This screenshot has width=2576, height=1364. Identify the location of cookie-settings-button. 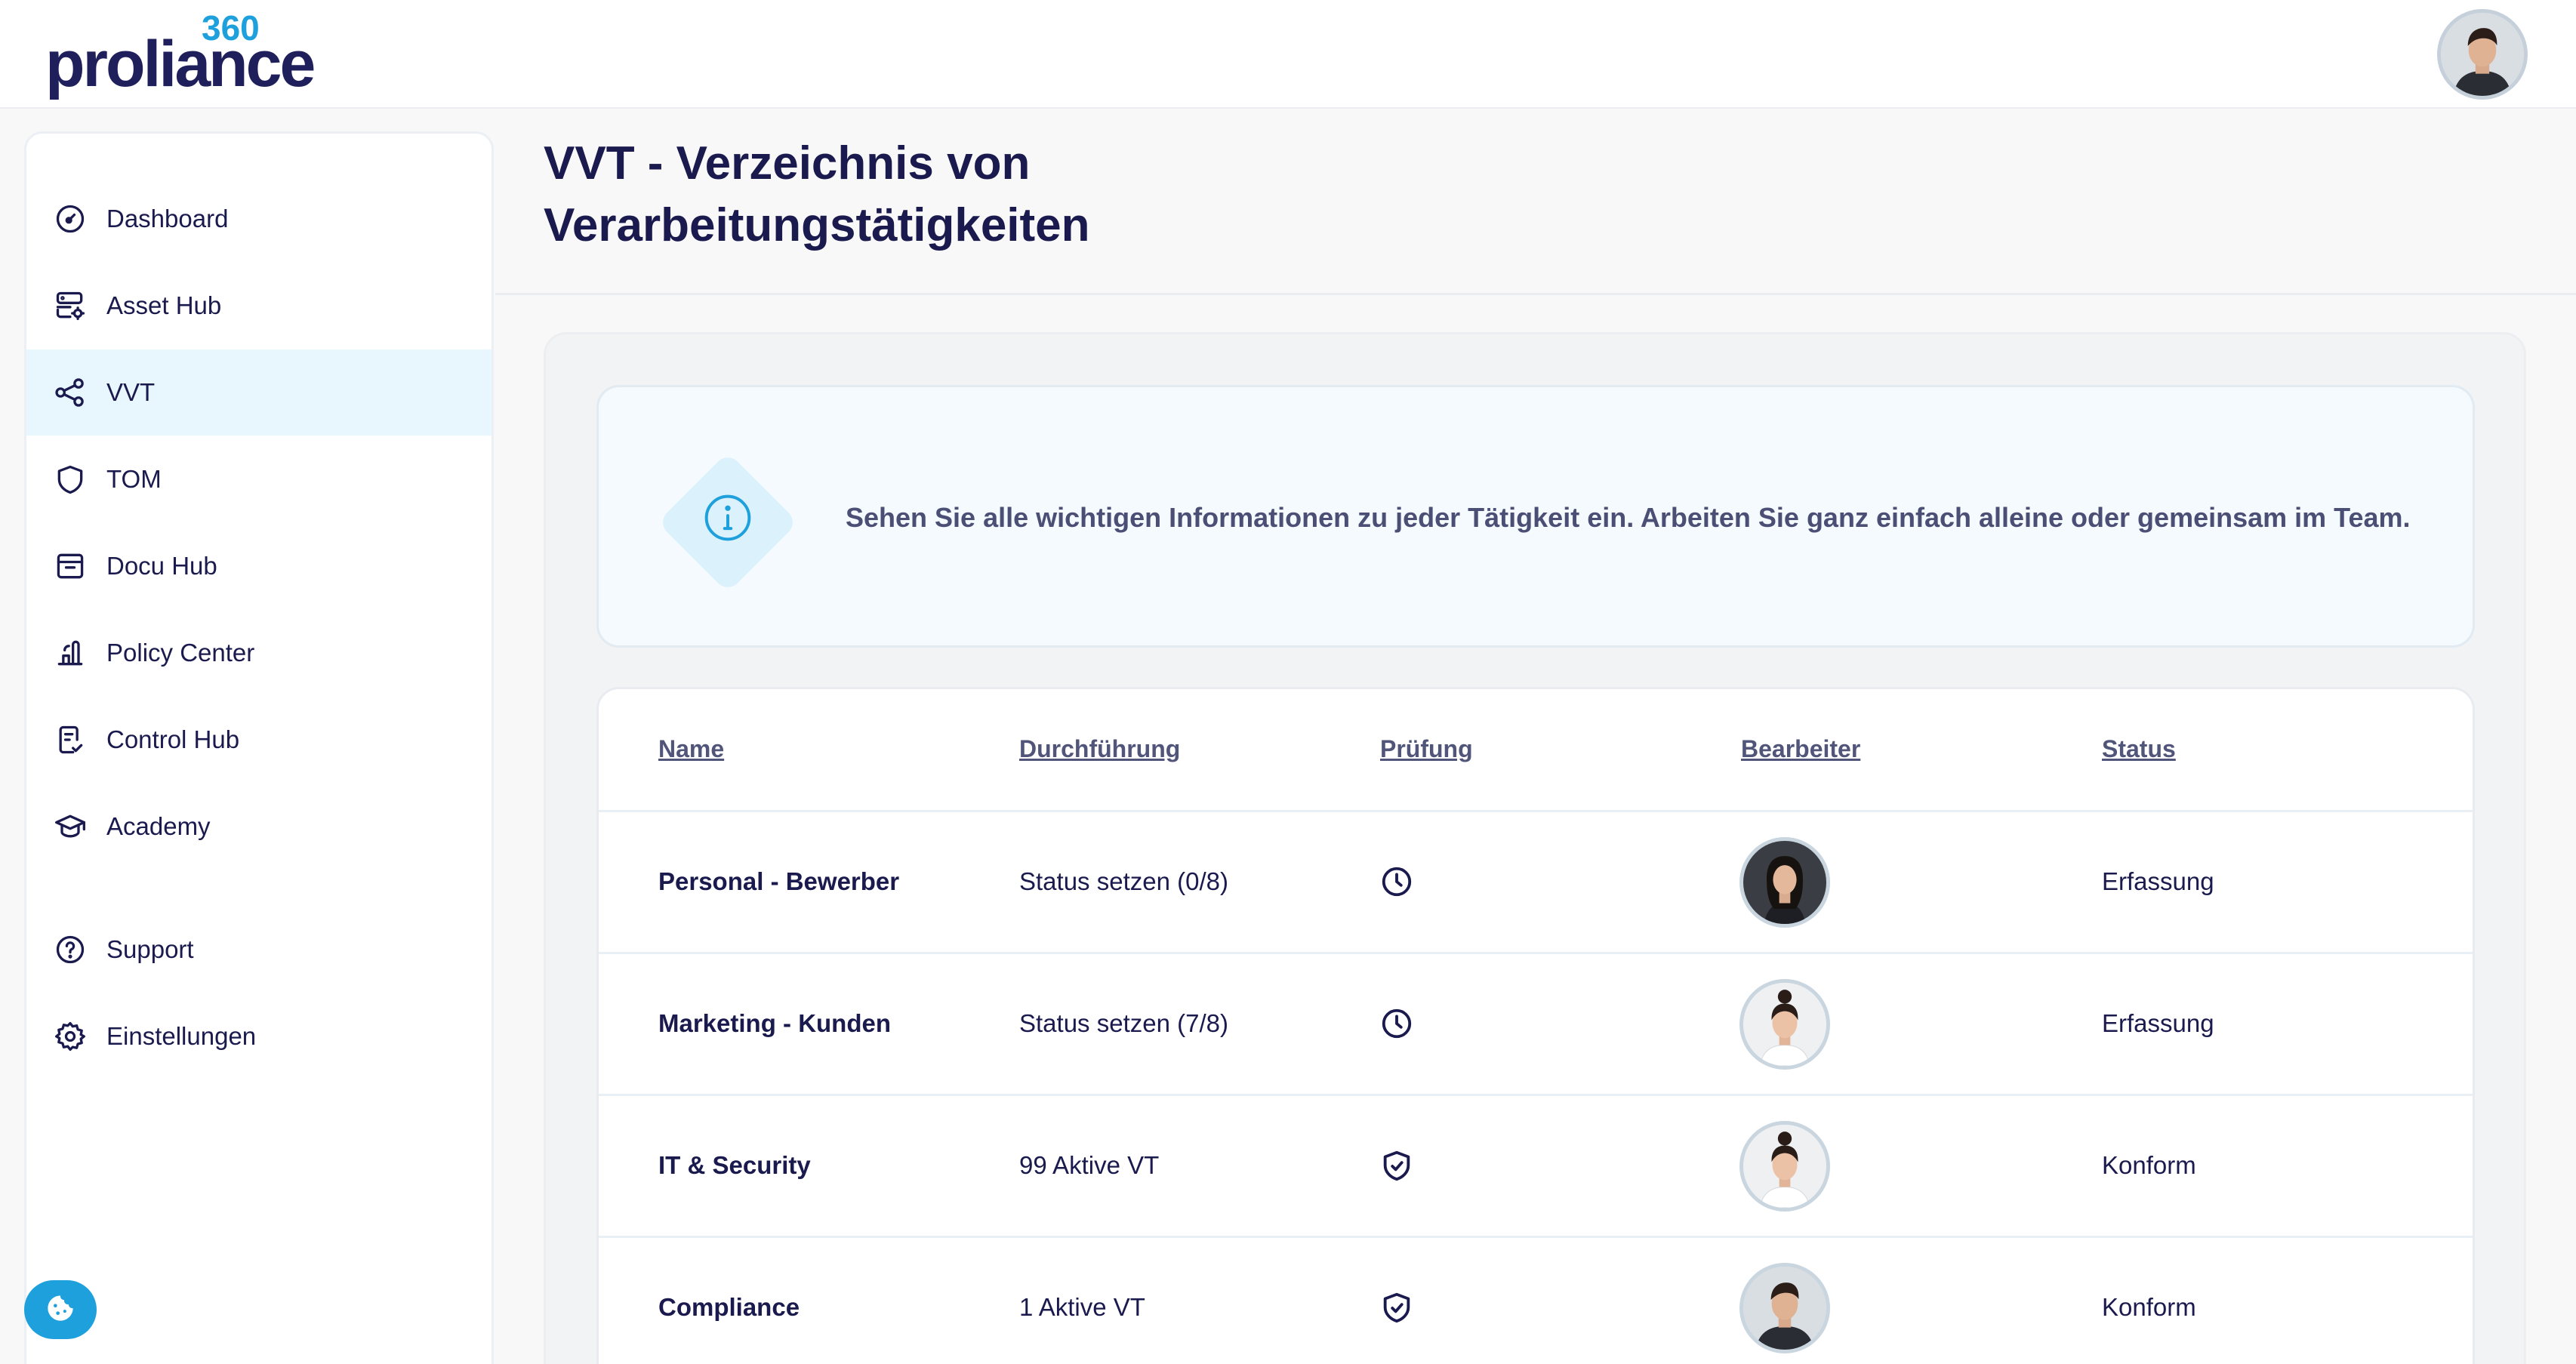
(60, 1309).